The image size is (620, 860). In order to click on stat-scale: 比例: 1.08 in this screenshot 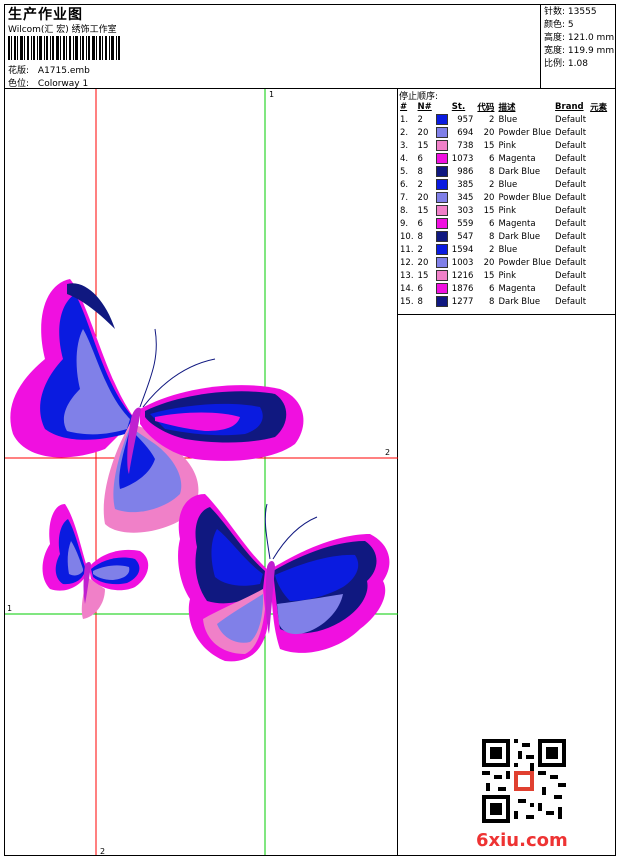, I will do `click(566, 64)`.